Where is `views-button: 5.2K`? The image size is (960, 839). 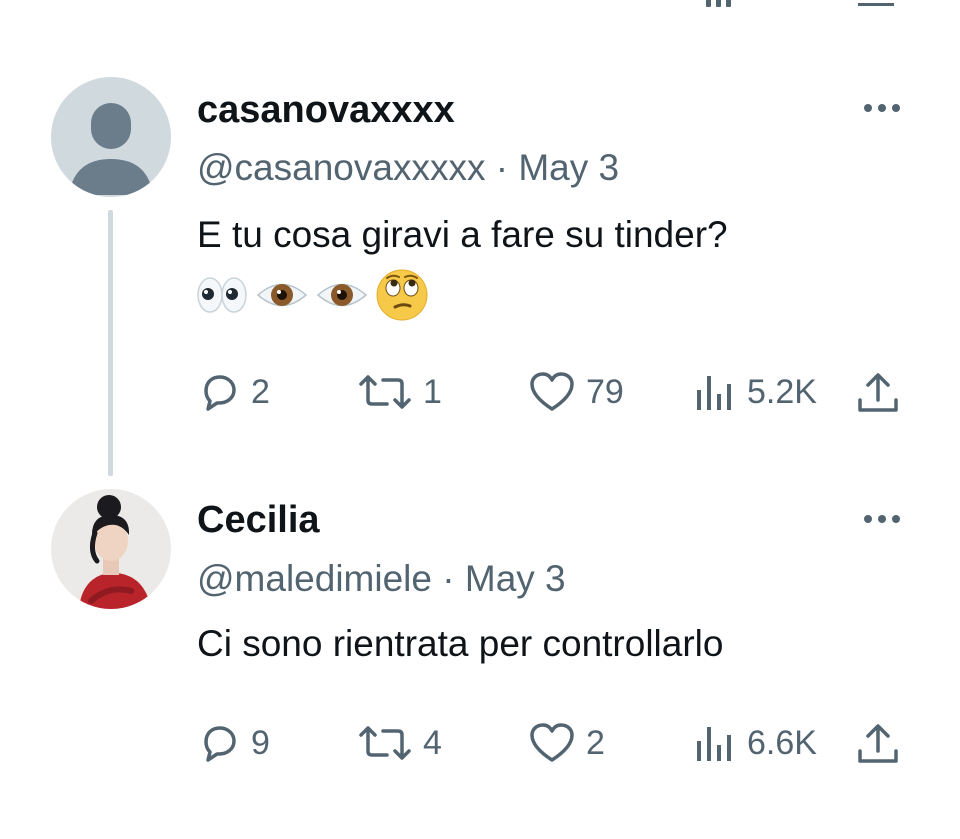
views-button: 5.2K is located at coordinates (755, 392).